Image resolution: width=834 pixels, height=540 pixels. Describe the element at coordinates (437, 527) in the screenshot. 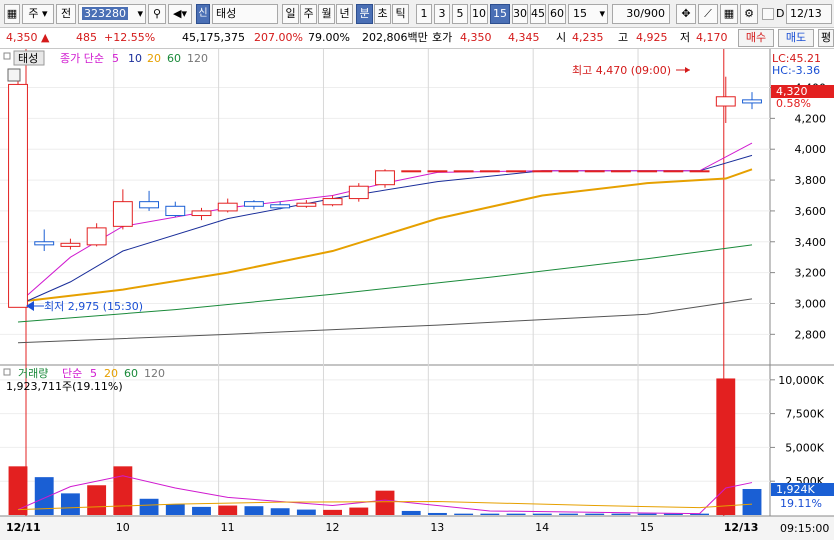

I see `x-tick-label: 13` at that location.